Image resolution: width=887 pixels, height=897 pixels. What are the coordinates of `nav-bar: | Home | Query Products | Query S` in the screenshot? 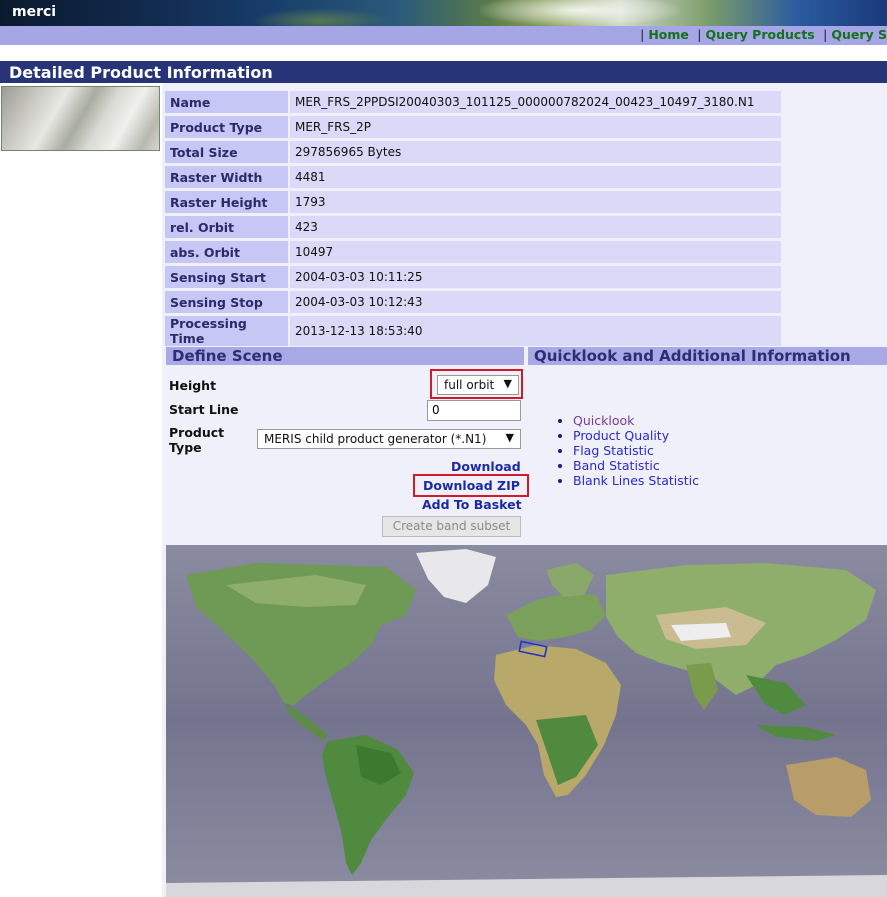 It's located at (443, 35).